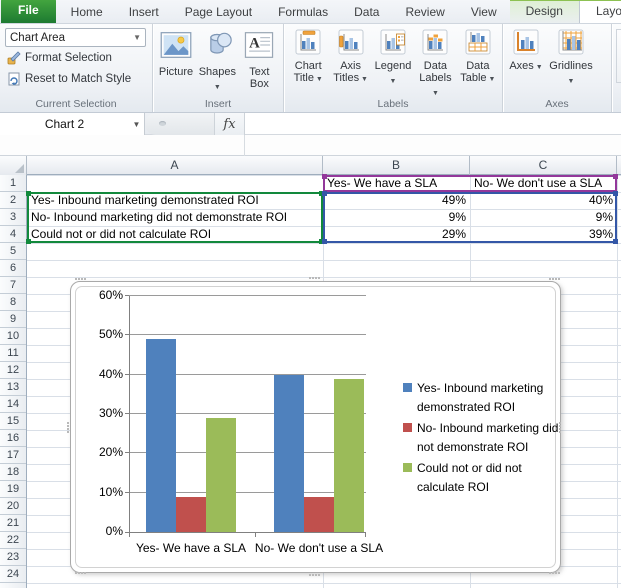 Image resolution: width=621 pixels, height=588 pixels. What do you see at coordinates (13, 540) in the screenshot?
I see `row-header-22: 22` at bounding box center [13, 540].